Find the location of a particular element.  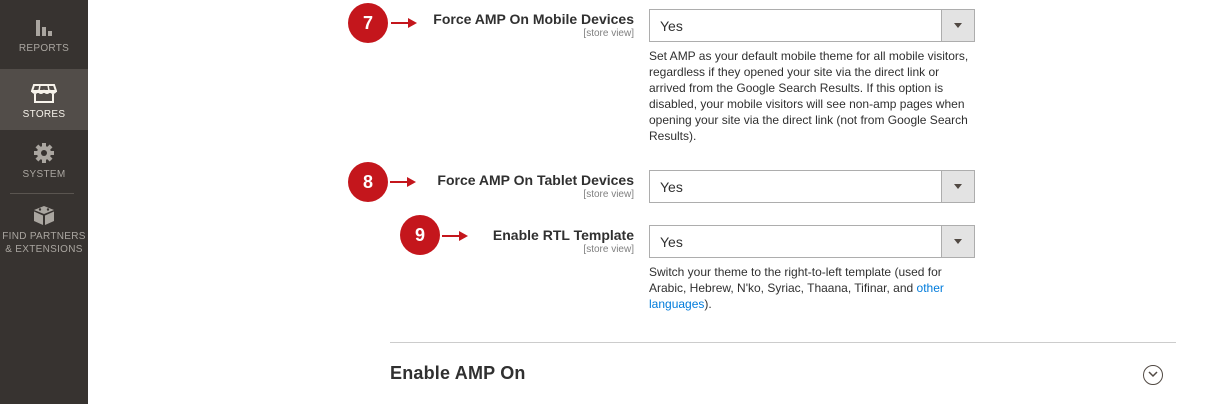

field-label-force-amp-tablet: Force AMP On Tablet Devices is located at coordinates (535, 180).